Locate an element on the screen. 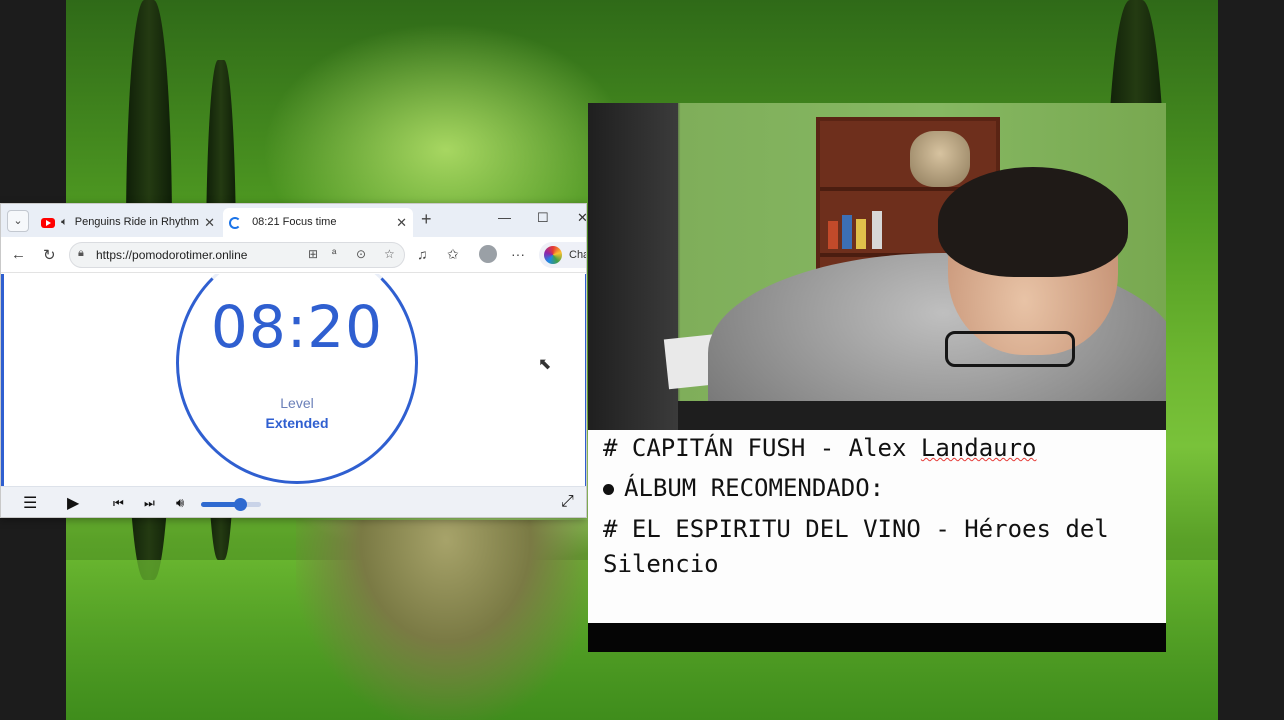 The image size is (1284, 720). previous-icon: ⏮ is located at coordinates (118, 503).